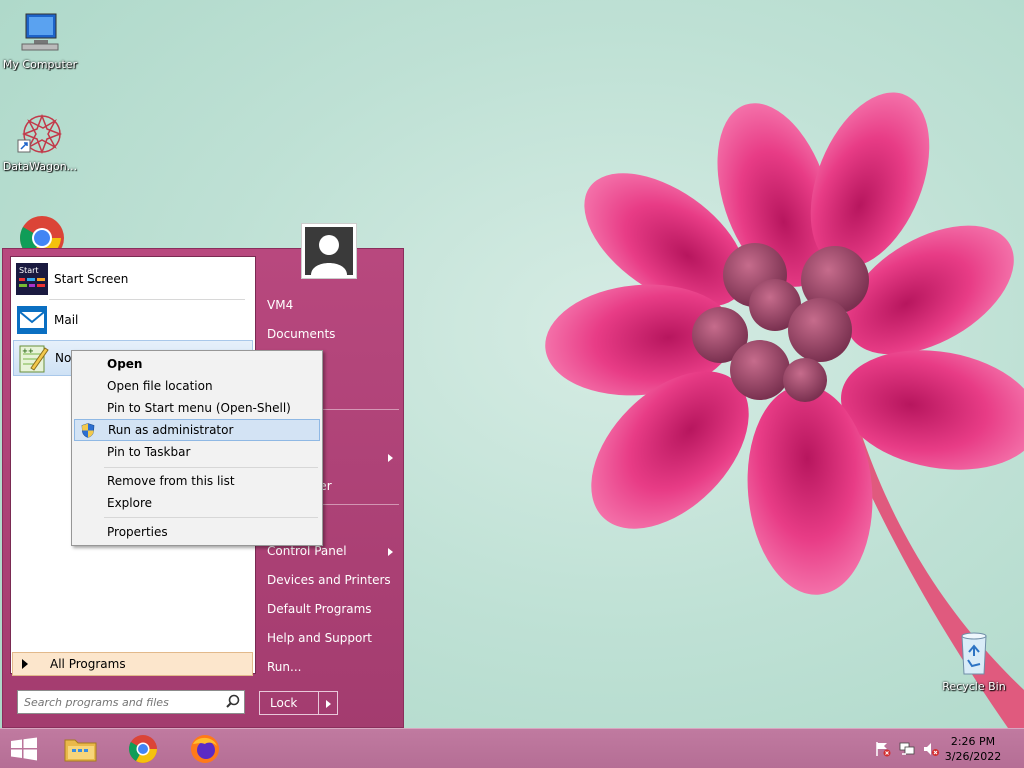 This screenshot has width=1024, height=768. What do you see at coordinates (133, 320) in the screenshot?
I see `program-mail: Mail` at bounding box center [133, 320].